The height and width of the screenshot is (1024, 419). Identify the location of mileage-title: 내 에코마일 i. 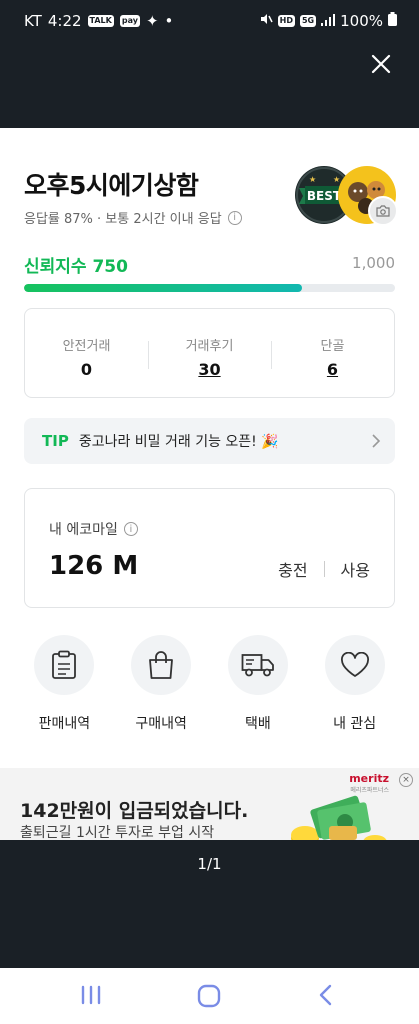
(93, 529).